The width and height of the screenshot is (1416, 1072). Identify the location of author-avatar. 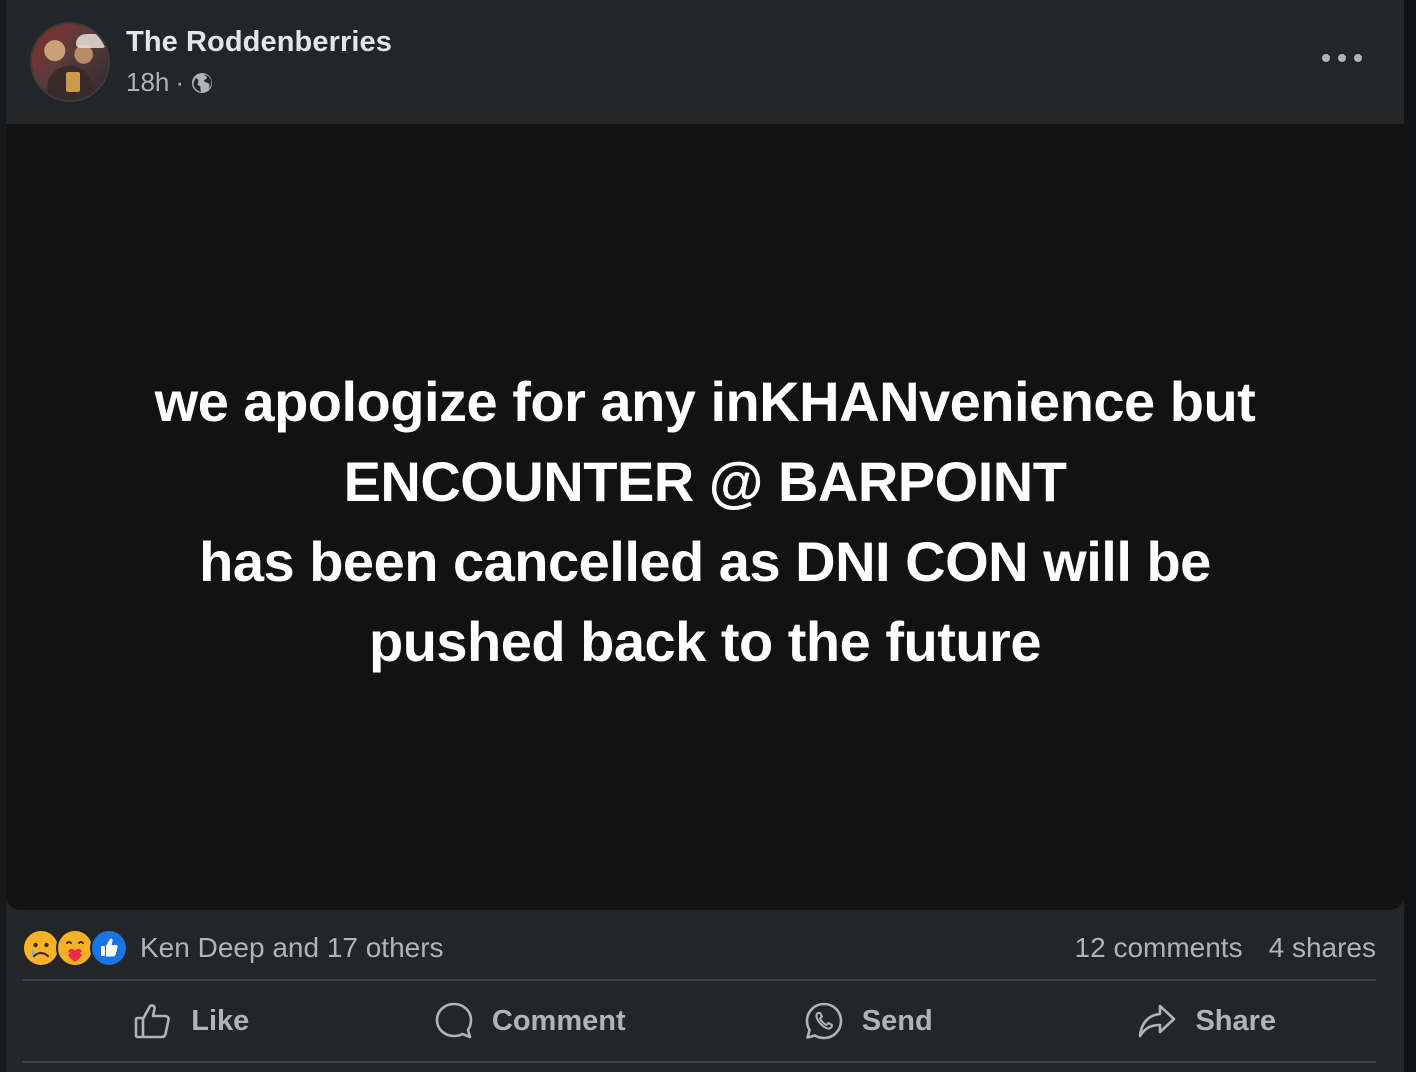
(70, 62).